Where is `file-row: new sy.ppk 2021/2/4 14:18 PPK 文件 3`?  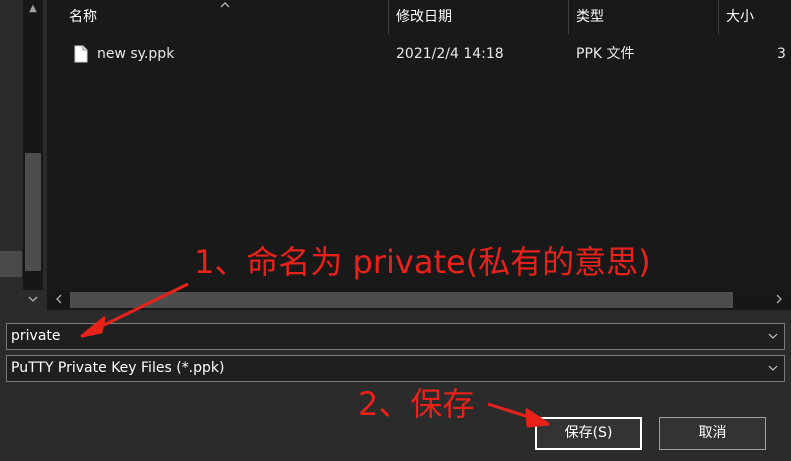
file-row: new sy.ppk 2021/2/4 14:18 PPK 文件 3 is located at coordinates (419, 54).